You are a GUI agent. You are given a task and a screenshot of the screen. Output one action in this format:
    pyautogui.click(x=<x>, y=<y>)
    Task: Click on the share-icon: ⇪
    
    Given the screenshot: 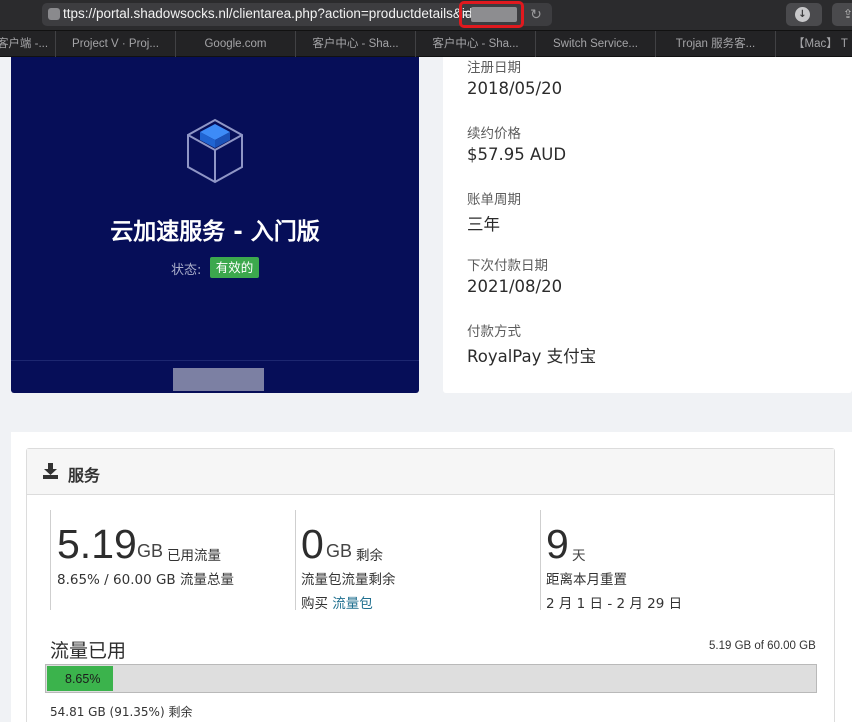 What is the action you would take?
    pyautogui.click(x=842, y=14)
    